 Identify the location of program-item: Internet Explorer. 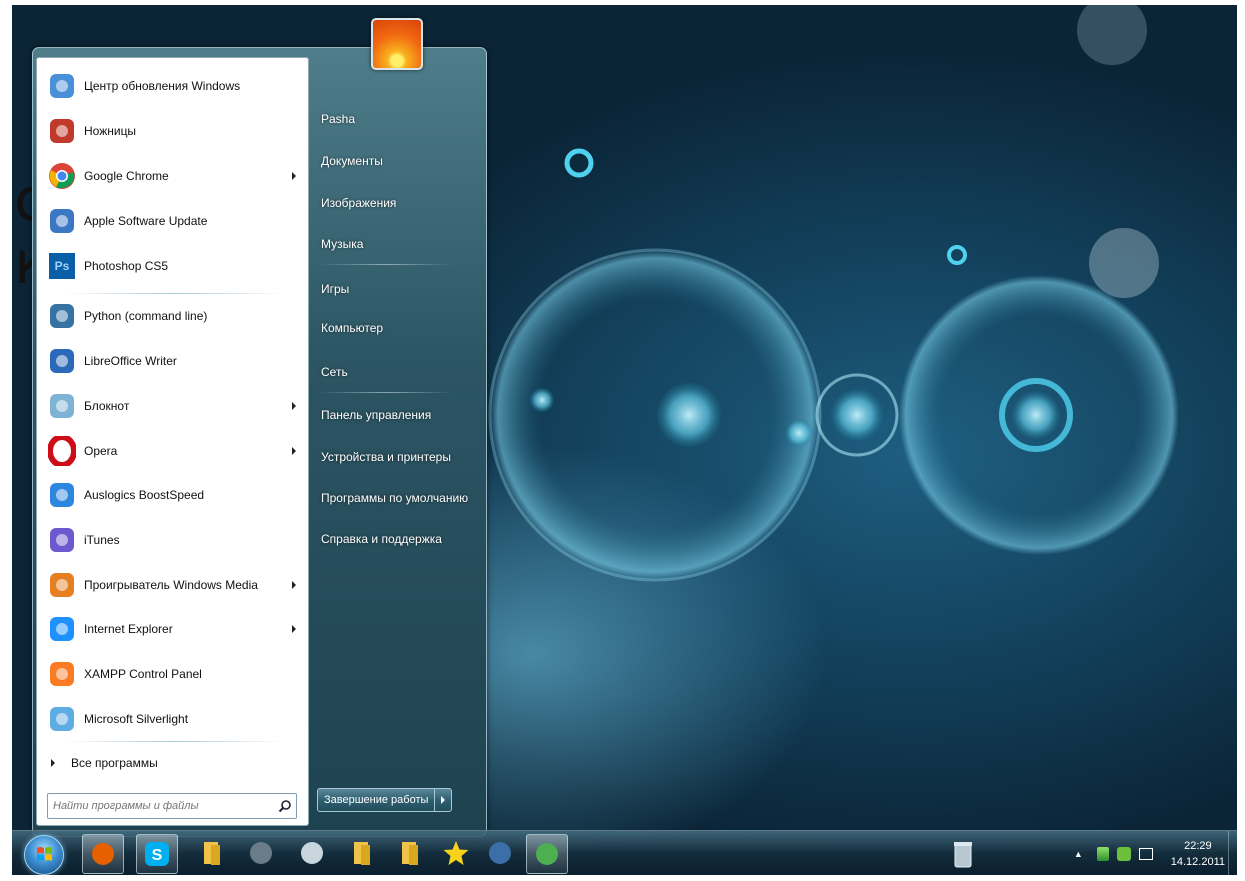
(172, 629).